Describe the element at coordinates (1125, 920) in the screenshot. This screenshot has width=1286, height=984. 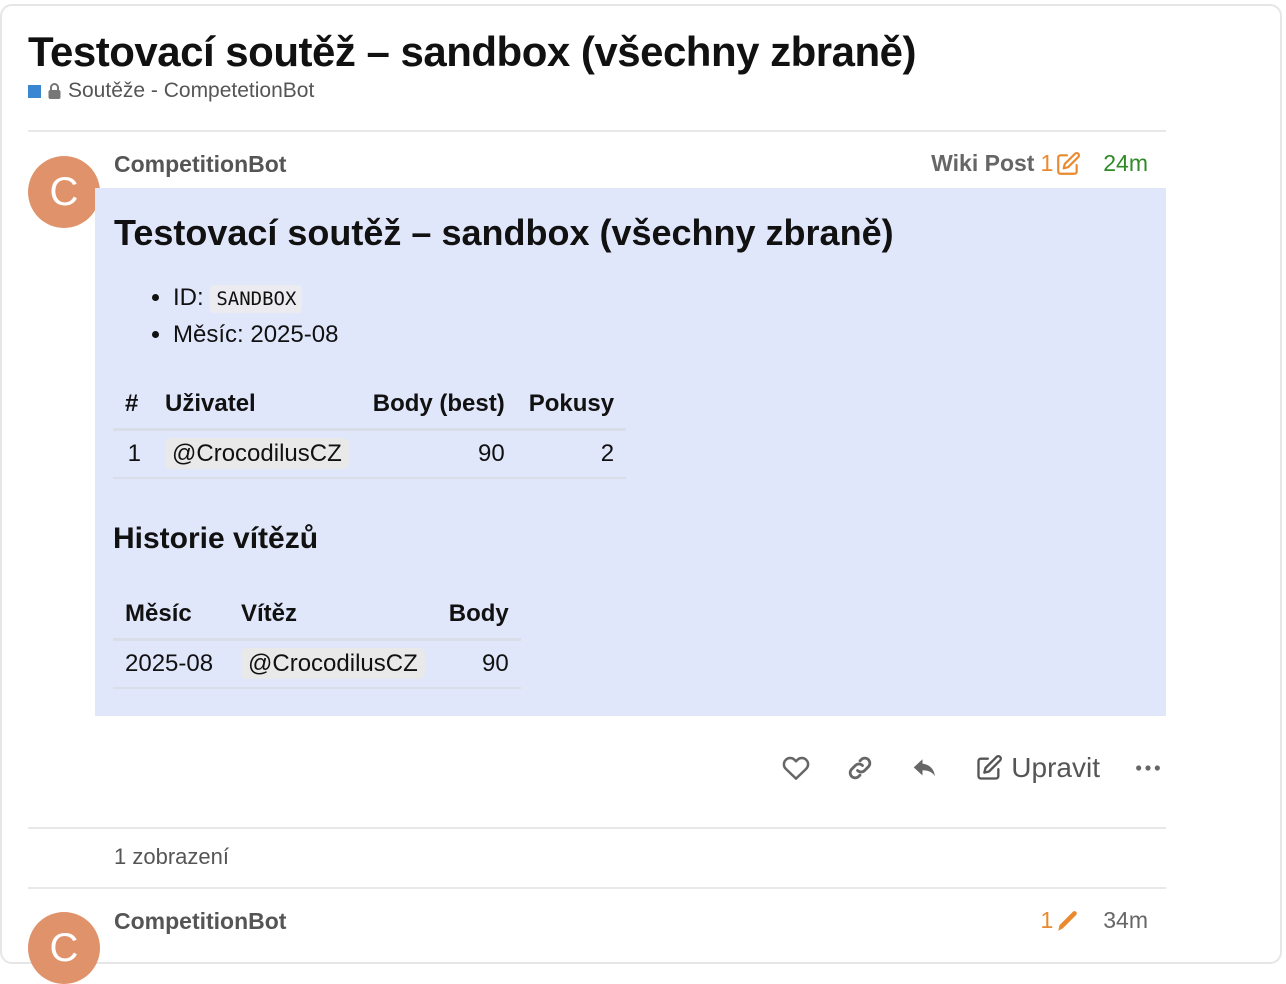
I see `post-age: 34m` at that location.